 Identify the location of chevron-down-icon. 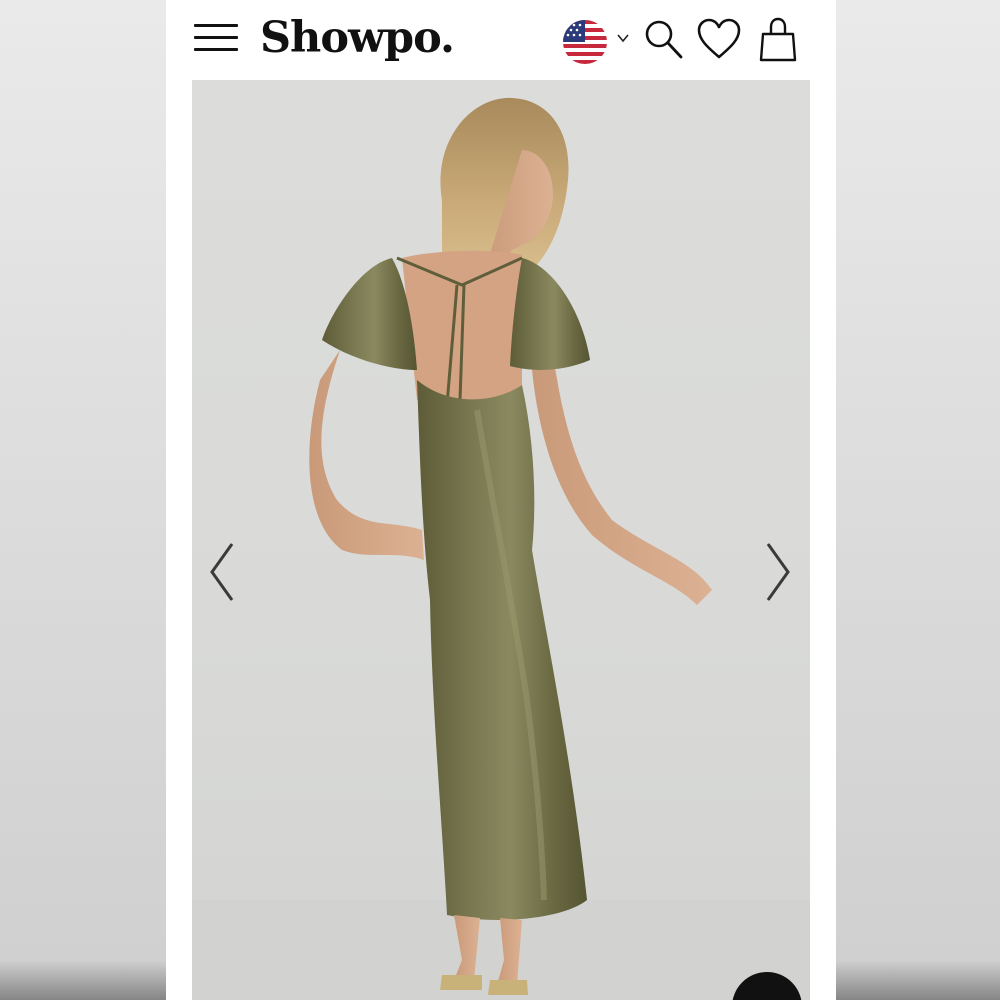
(623, 38).